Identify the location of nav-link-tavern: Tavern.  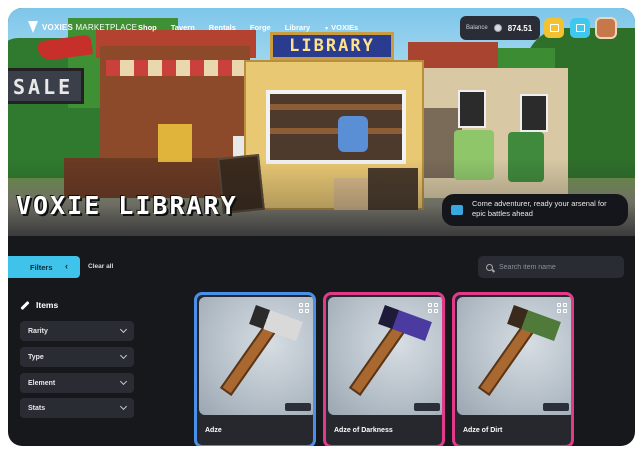
(183, 27).